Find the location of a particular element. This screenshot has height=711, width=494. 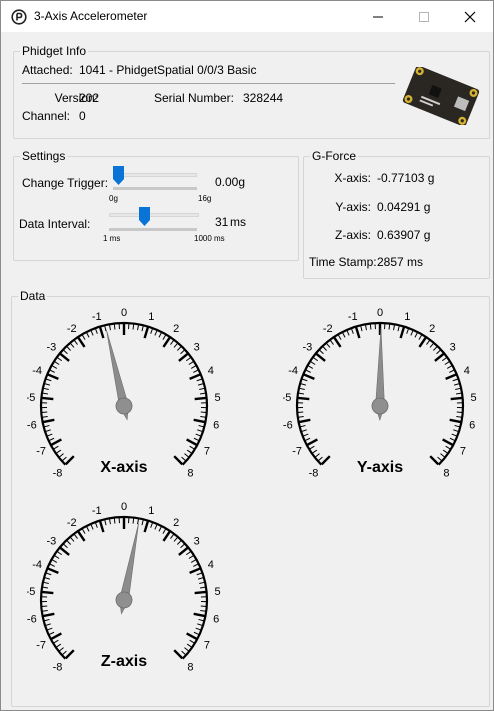

tick-label: -5 is located at coordinates (287, 398).